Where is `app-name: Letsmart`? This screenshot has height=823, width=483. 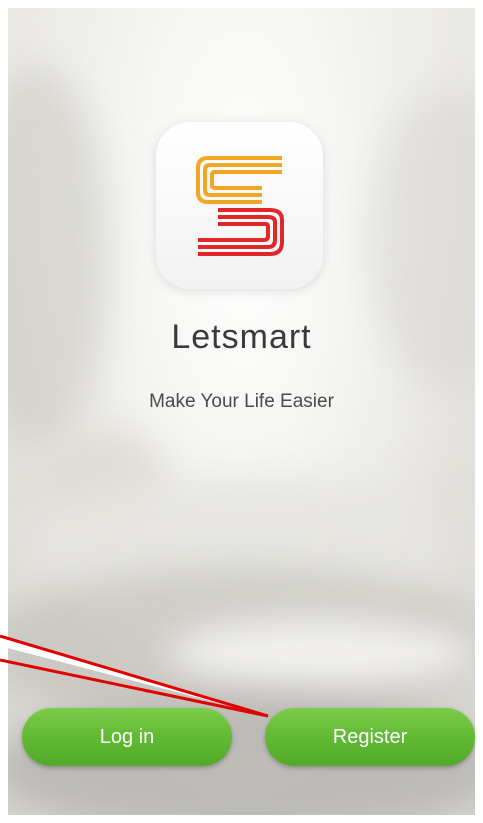
app-name: Letsmart is located at coordinates (241, 337).